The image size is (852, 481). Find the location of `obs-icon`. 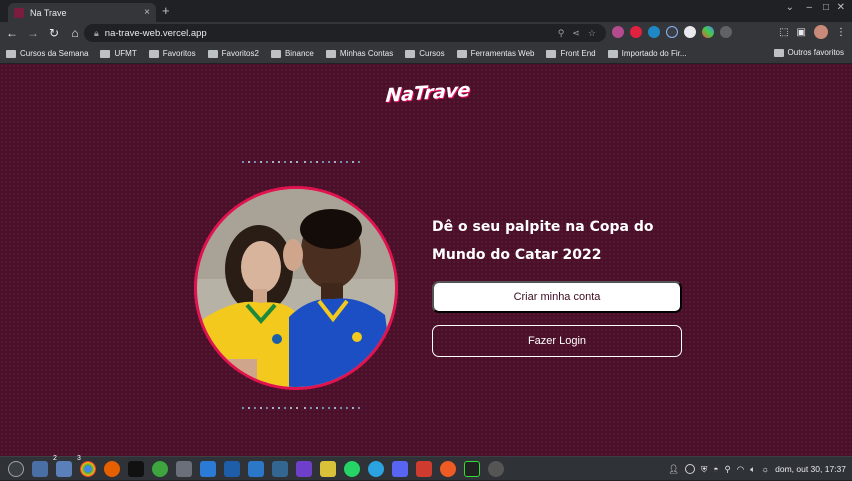

obs-icon is located at coordinates (496, 468).